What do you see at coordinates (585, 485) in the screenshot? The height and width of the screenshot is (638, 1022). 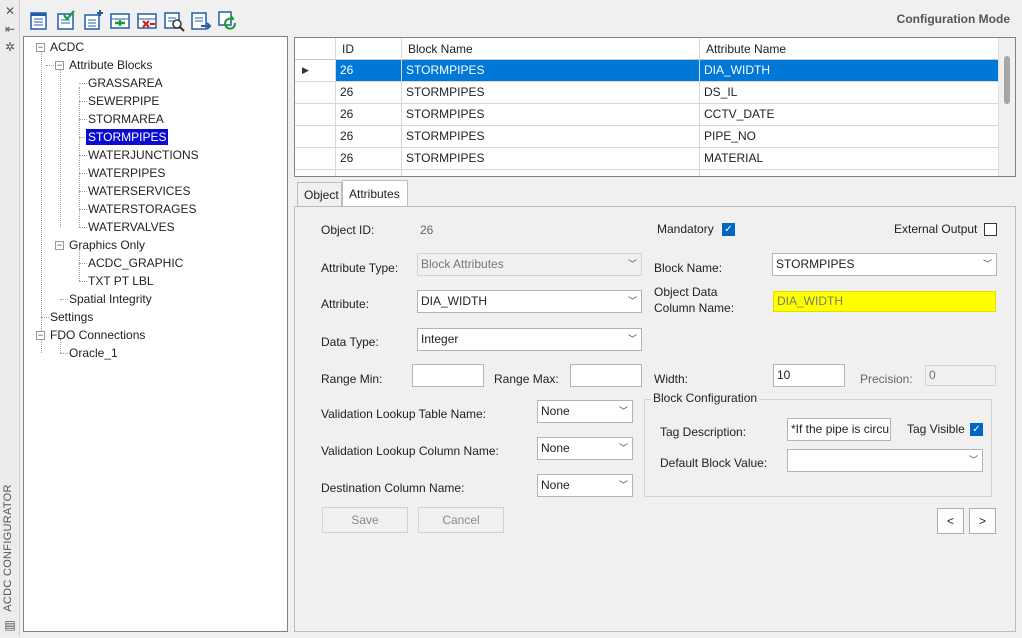 I see `dest-column-select: None ﹀` at bounding box center [585, 485].